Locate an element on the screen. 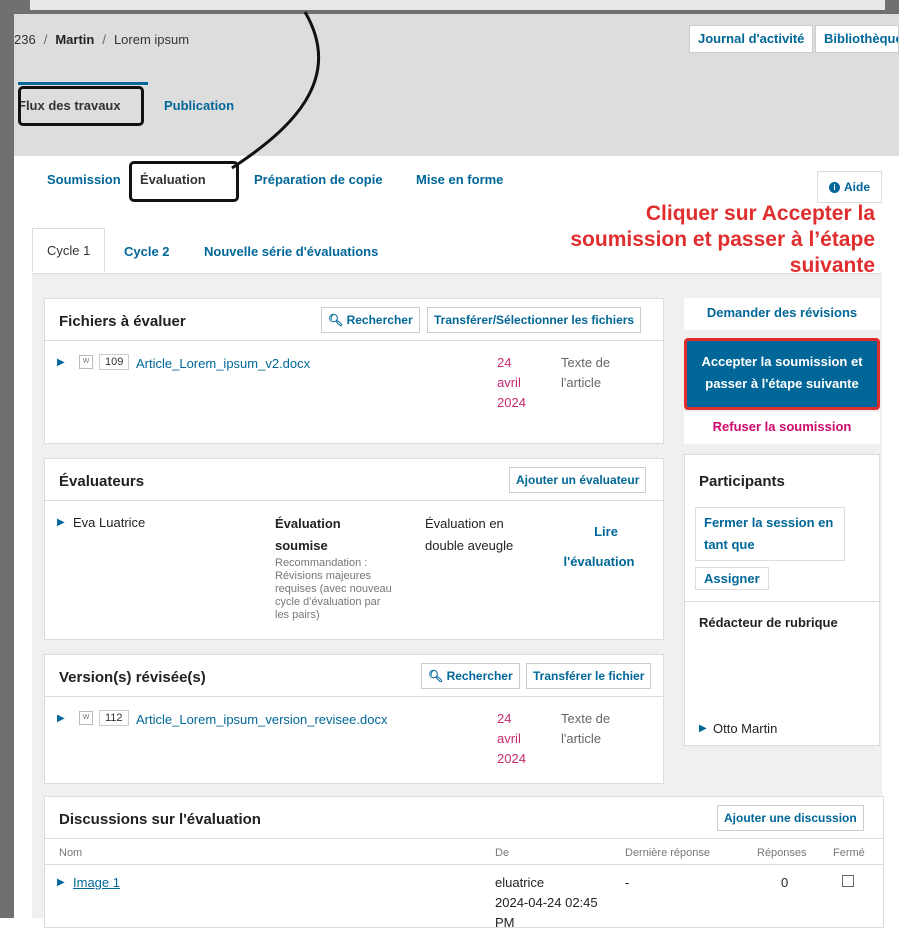 This screenshot has width=899, height=933. tab-cycle-1: Cycle 1 is located at coordinates (69, 250).